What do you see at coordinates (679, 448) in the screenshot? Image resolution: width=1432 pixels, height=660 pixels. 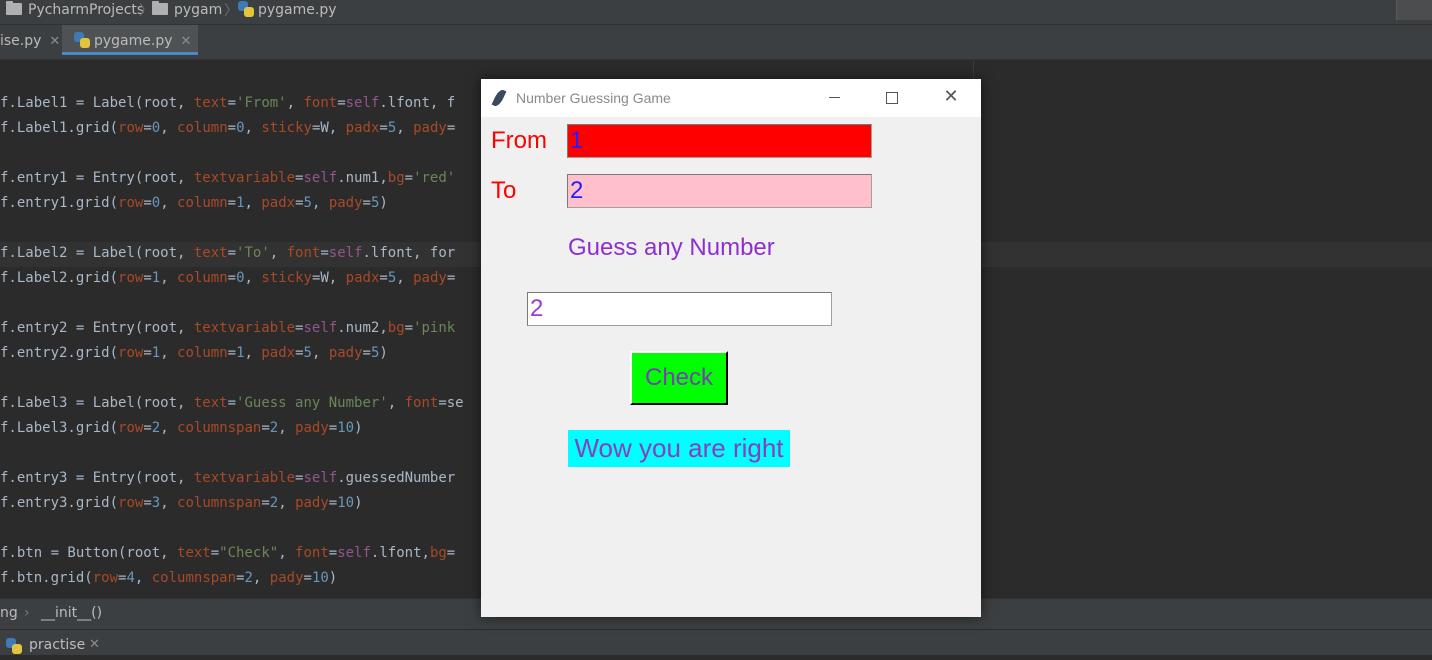 I see `result-label: Wow you are right` at bounding box center [679, 448].